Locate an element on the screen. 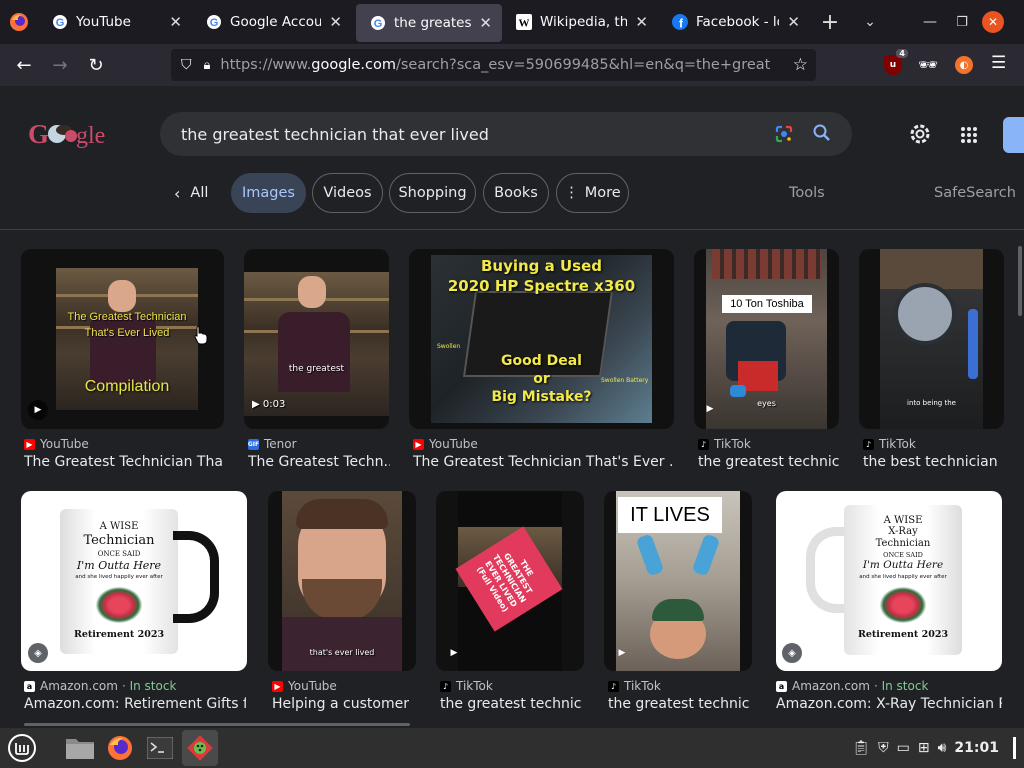 This screenshot has height=768, width=1024. extension-icon: 🕶︎ is located at coordinates (928, 64).